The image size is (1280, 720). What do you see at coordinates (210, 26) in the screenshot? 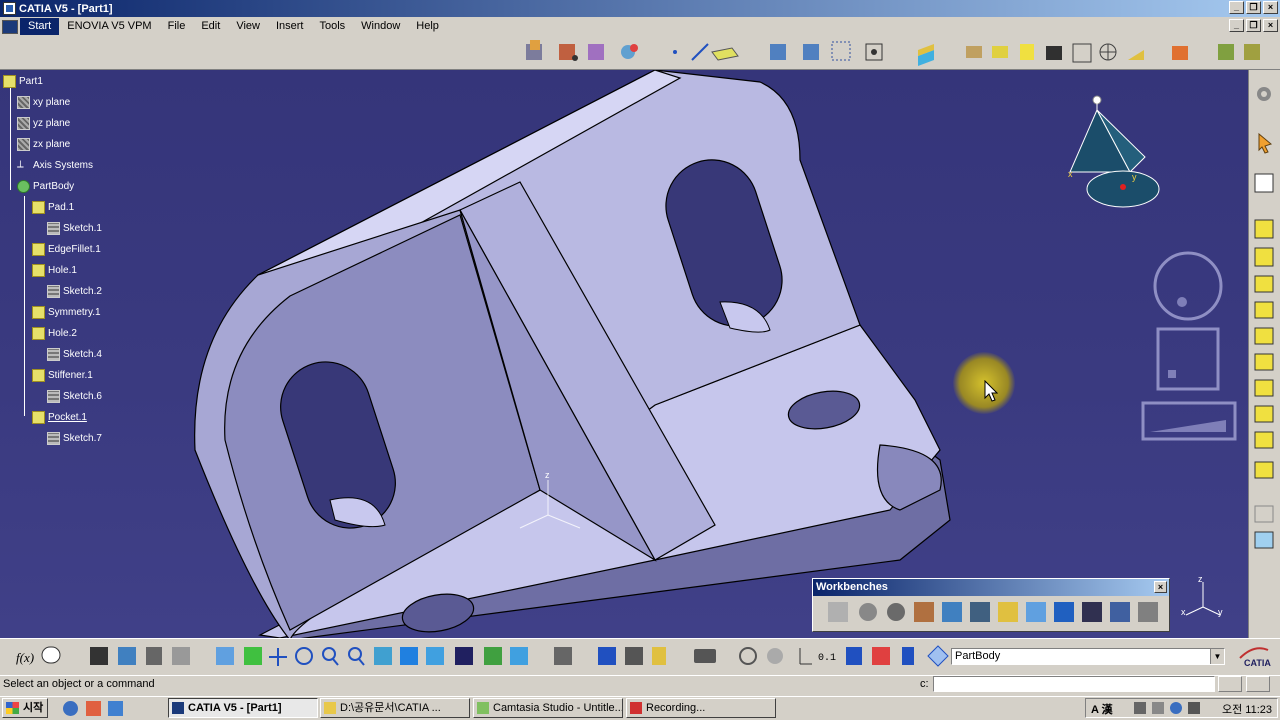
I see `menu-edit: Edit` at bounding box center [210, 26].